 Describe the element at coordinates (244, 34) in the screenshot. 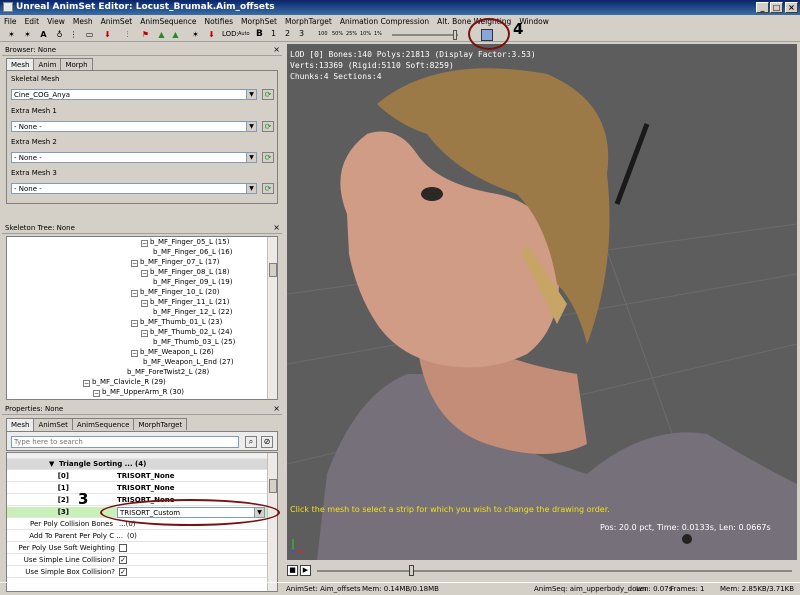

I see `lod-auto-button: Auto` at that location.